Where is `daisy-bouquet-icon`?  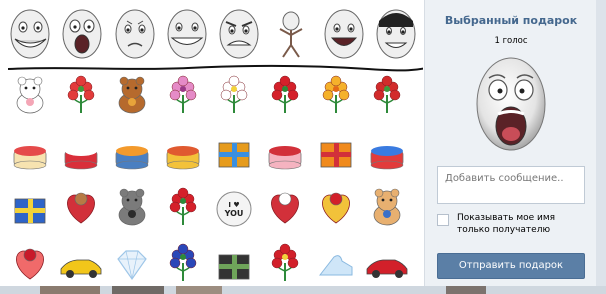
daisy-bouquet-icon is located at coordinates (234, 96).